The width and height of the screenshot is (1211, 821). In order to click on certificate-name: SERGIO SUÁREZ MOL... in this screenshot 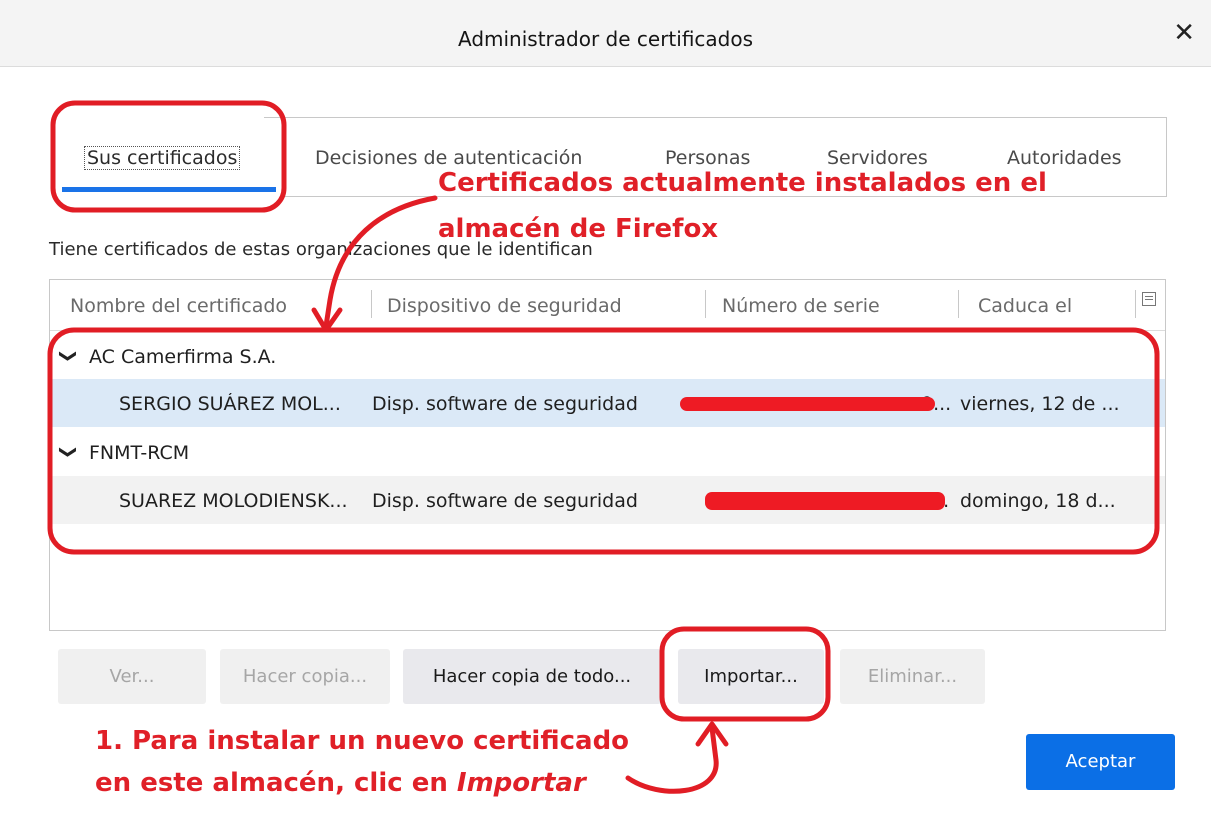, I will do `click(230, 404)`.